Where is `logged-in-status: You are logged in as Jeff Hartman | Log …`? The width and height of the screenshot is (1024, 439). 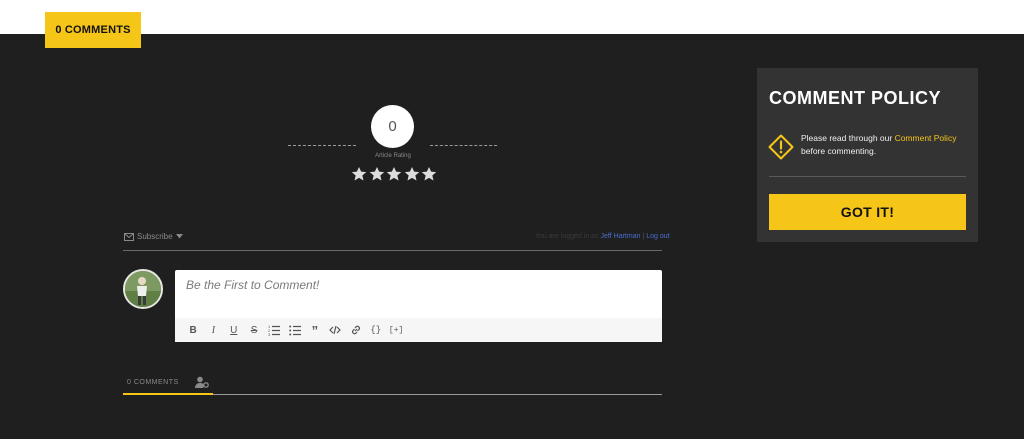 logged-in-status: You are logged in as Jeff Hartman | Log … is located at coordinates (602, 236).